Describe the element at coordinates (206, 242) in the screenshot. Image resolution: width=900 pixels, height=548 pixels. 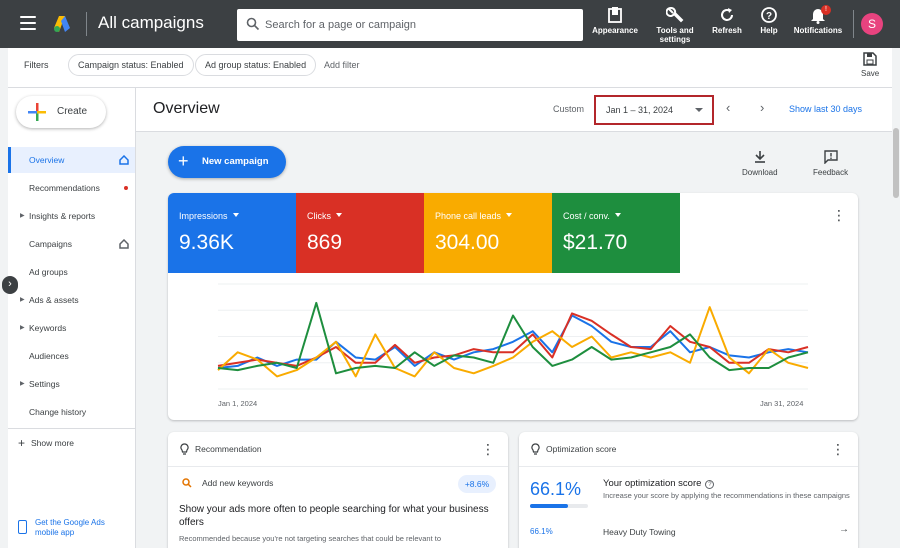
I see `metric-value: 9.36K` at that location.